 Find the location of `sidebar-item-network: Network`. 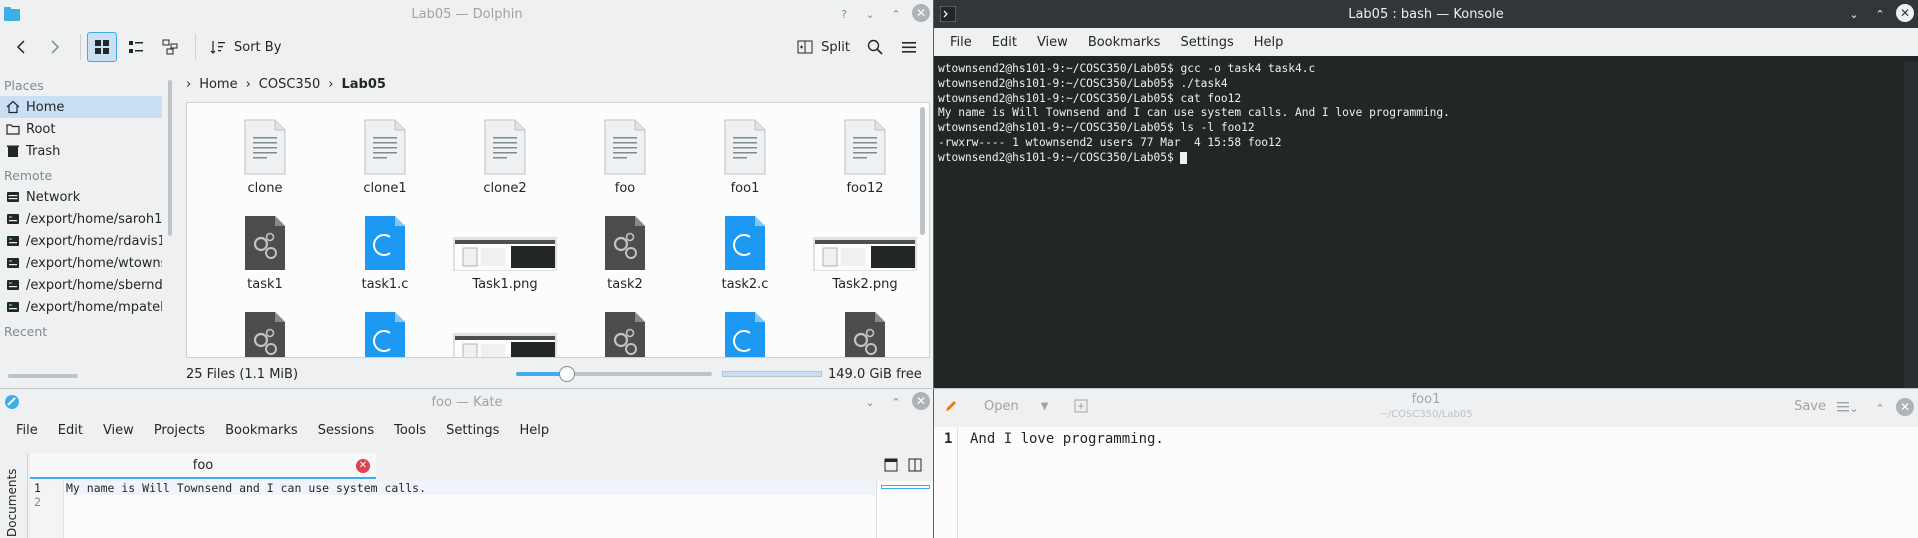

sidebar-item-network: Network is located at coordinates (81, 197).